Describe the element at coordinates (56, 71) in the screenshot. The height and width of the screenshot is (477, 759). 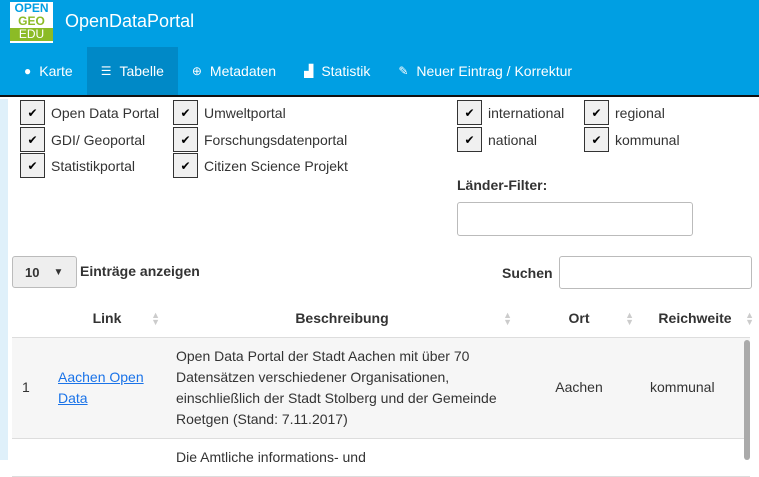
I see `nav-label: Karte` at that location.